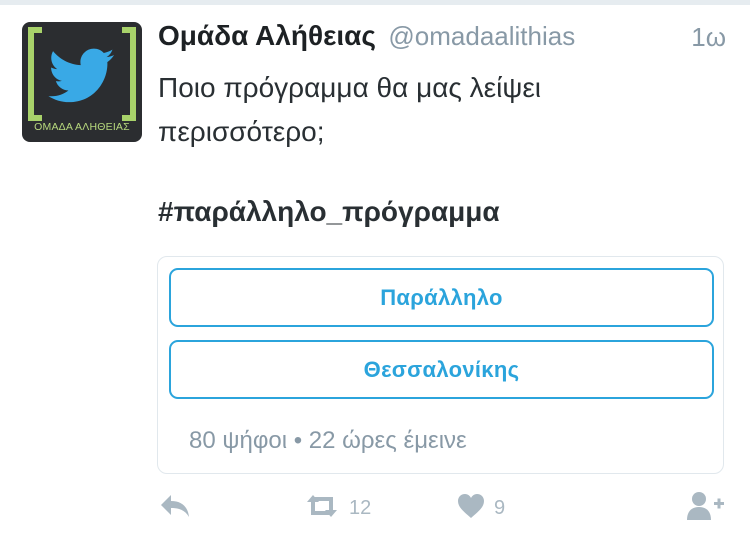 This screenshot has width=750, height=535. I want to click on display-name: Ομάδα Αλήθειας, so click(267, 35).